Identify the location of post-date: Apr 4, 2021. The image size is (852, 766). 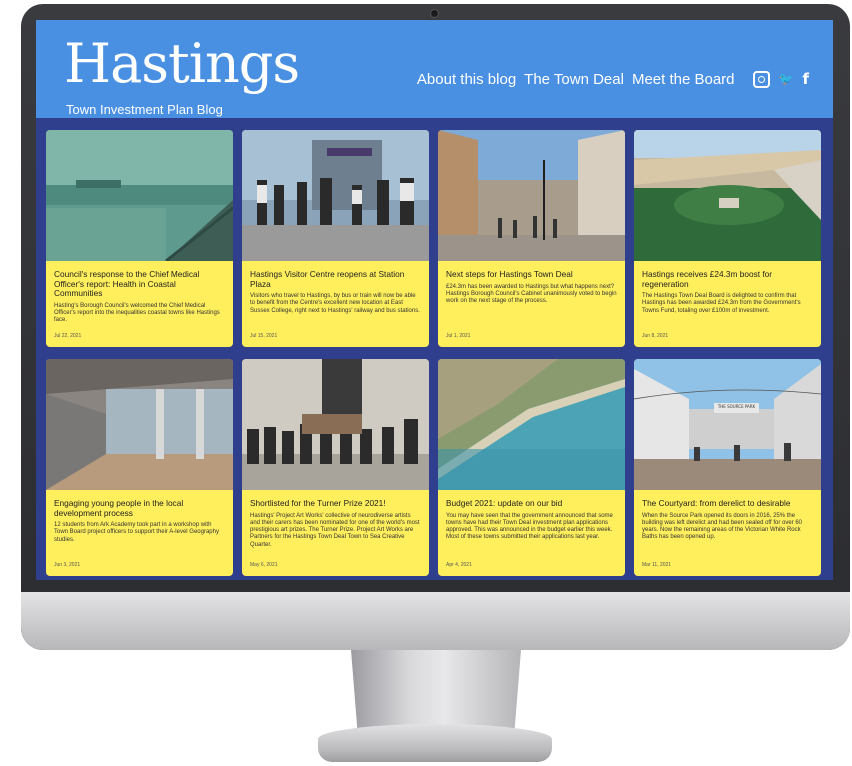
(459, 565).